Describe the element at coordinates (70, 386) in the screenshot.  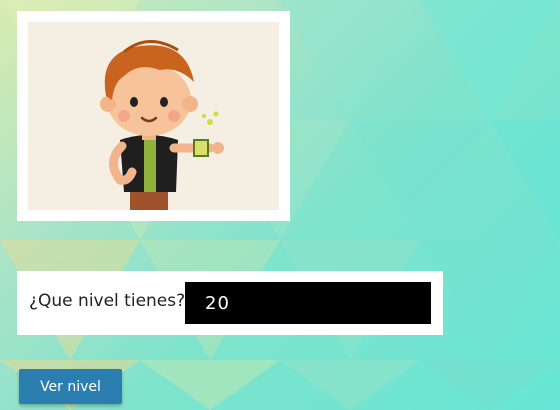
I see `ver-nivel-button: Ver nivel` at that location.